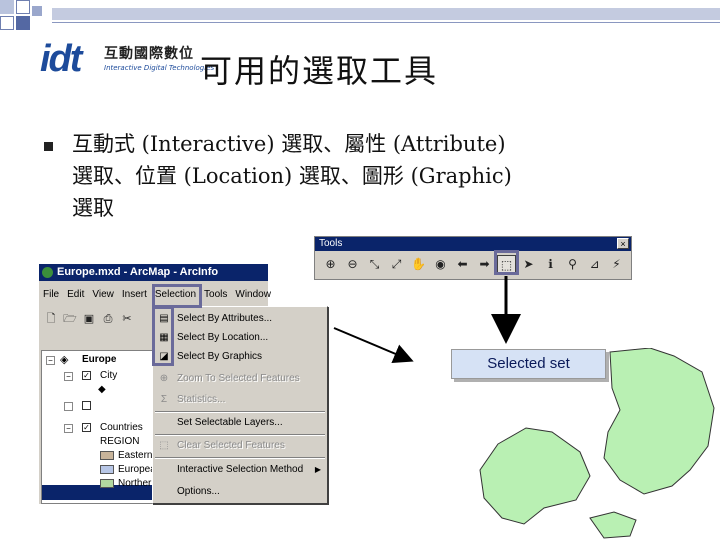 This screenshot has width=720, height=540. I want to click on pan-icon: ✋, so click(418, 264).